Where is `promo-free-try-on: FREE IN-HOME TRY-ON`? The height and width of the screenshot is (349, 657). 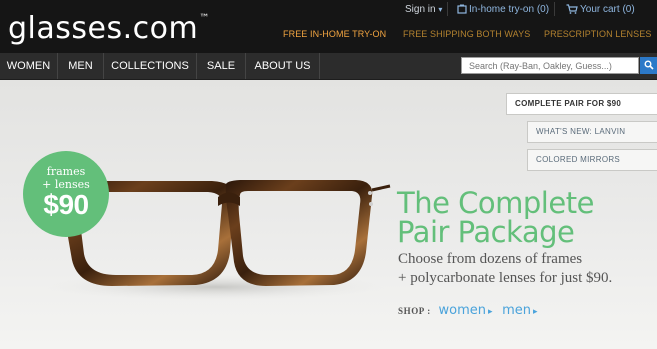
promo-free-try-on: FREE IN-HOME TRY-ON is located at coordinates (334, 34).